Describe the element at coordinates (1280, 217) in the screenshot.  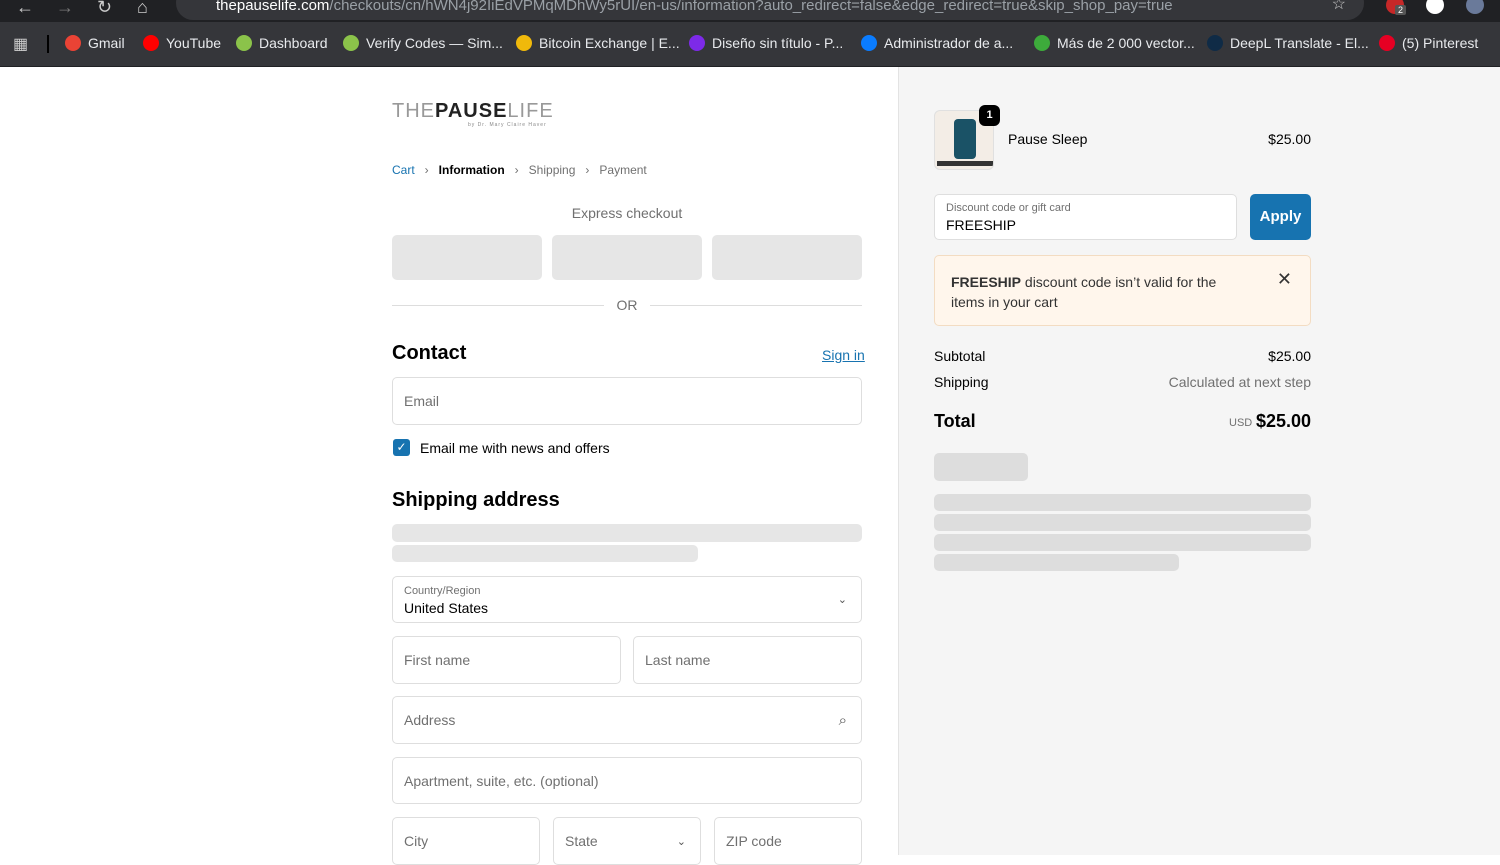
I see `apply-button: Apply` at that location.